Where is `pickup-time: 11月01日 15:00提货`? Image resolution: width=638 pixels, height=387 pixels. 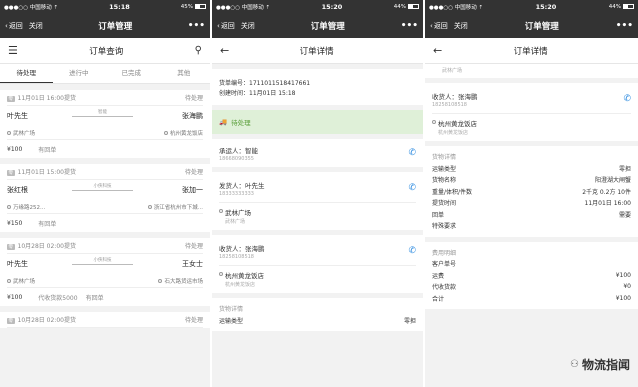
pickup-time: 11月01日 15:00提货 is located at coordinates (46, 172).